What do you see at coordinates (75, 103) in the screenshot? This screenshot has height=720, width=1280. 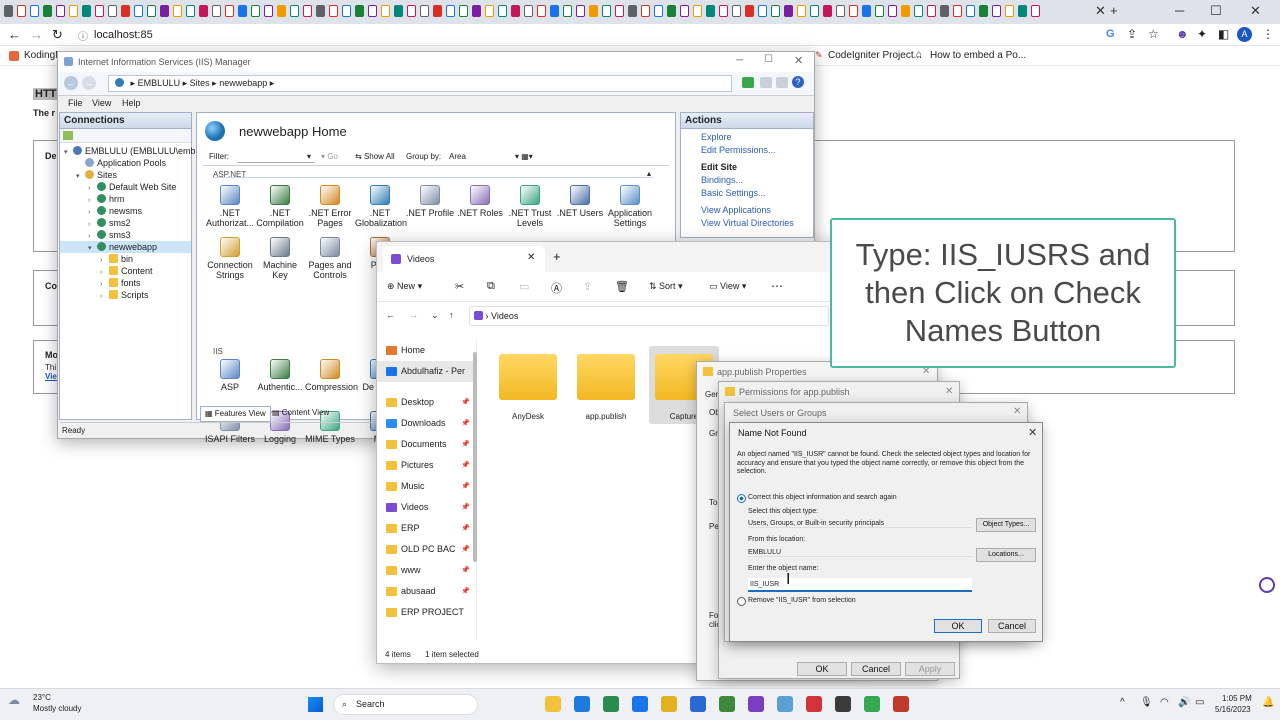 I see `menu-file: File` at bounding box center [75, 103].